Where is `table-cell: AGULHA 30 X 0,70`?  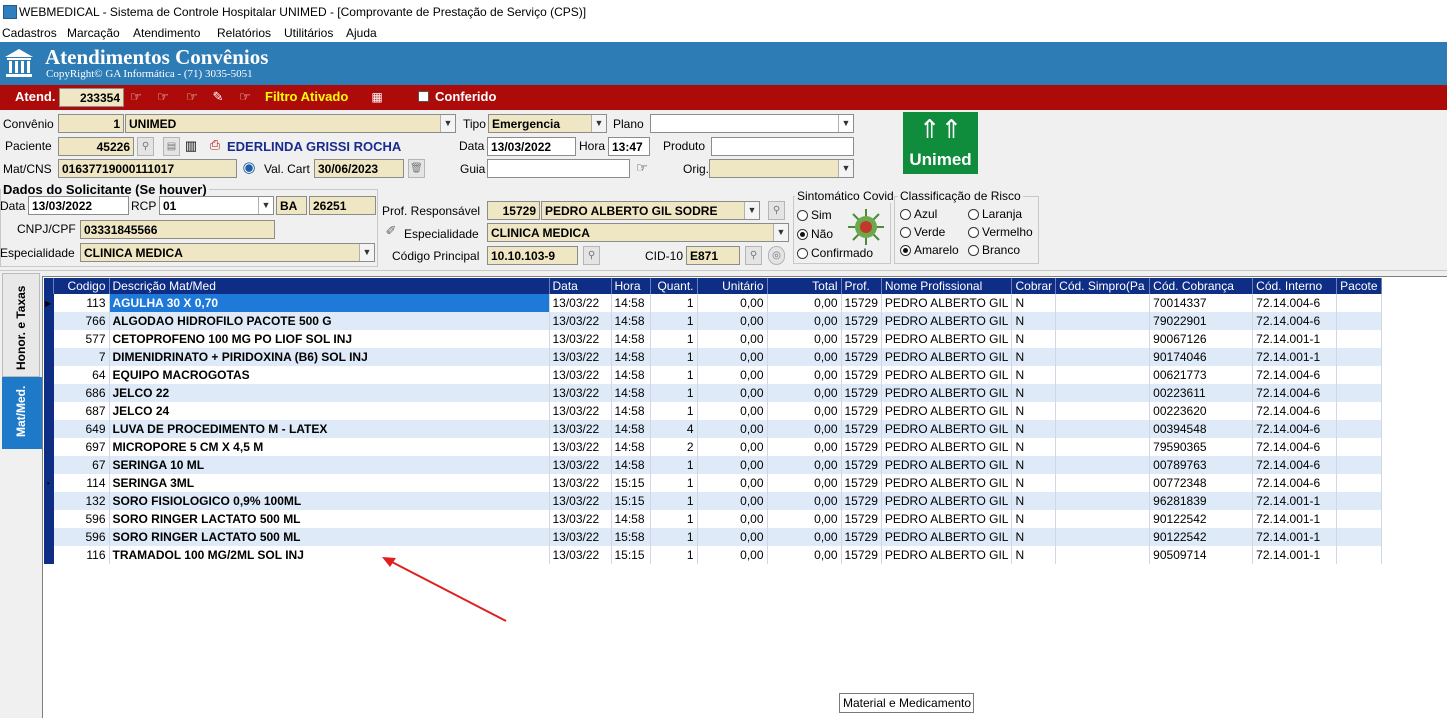 table-cell: AGULHA 30 X 0,70 is located at coordinates (329, 303).